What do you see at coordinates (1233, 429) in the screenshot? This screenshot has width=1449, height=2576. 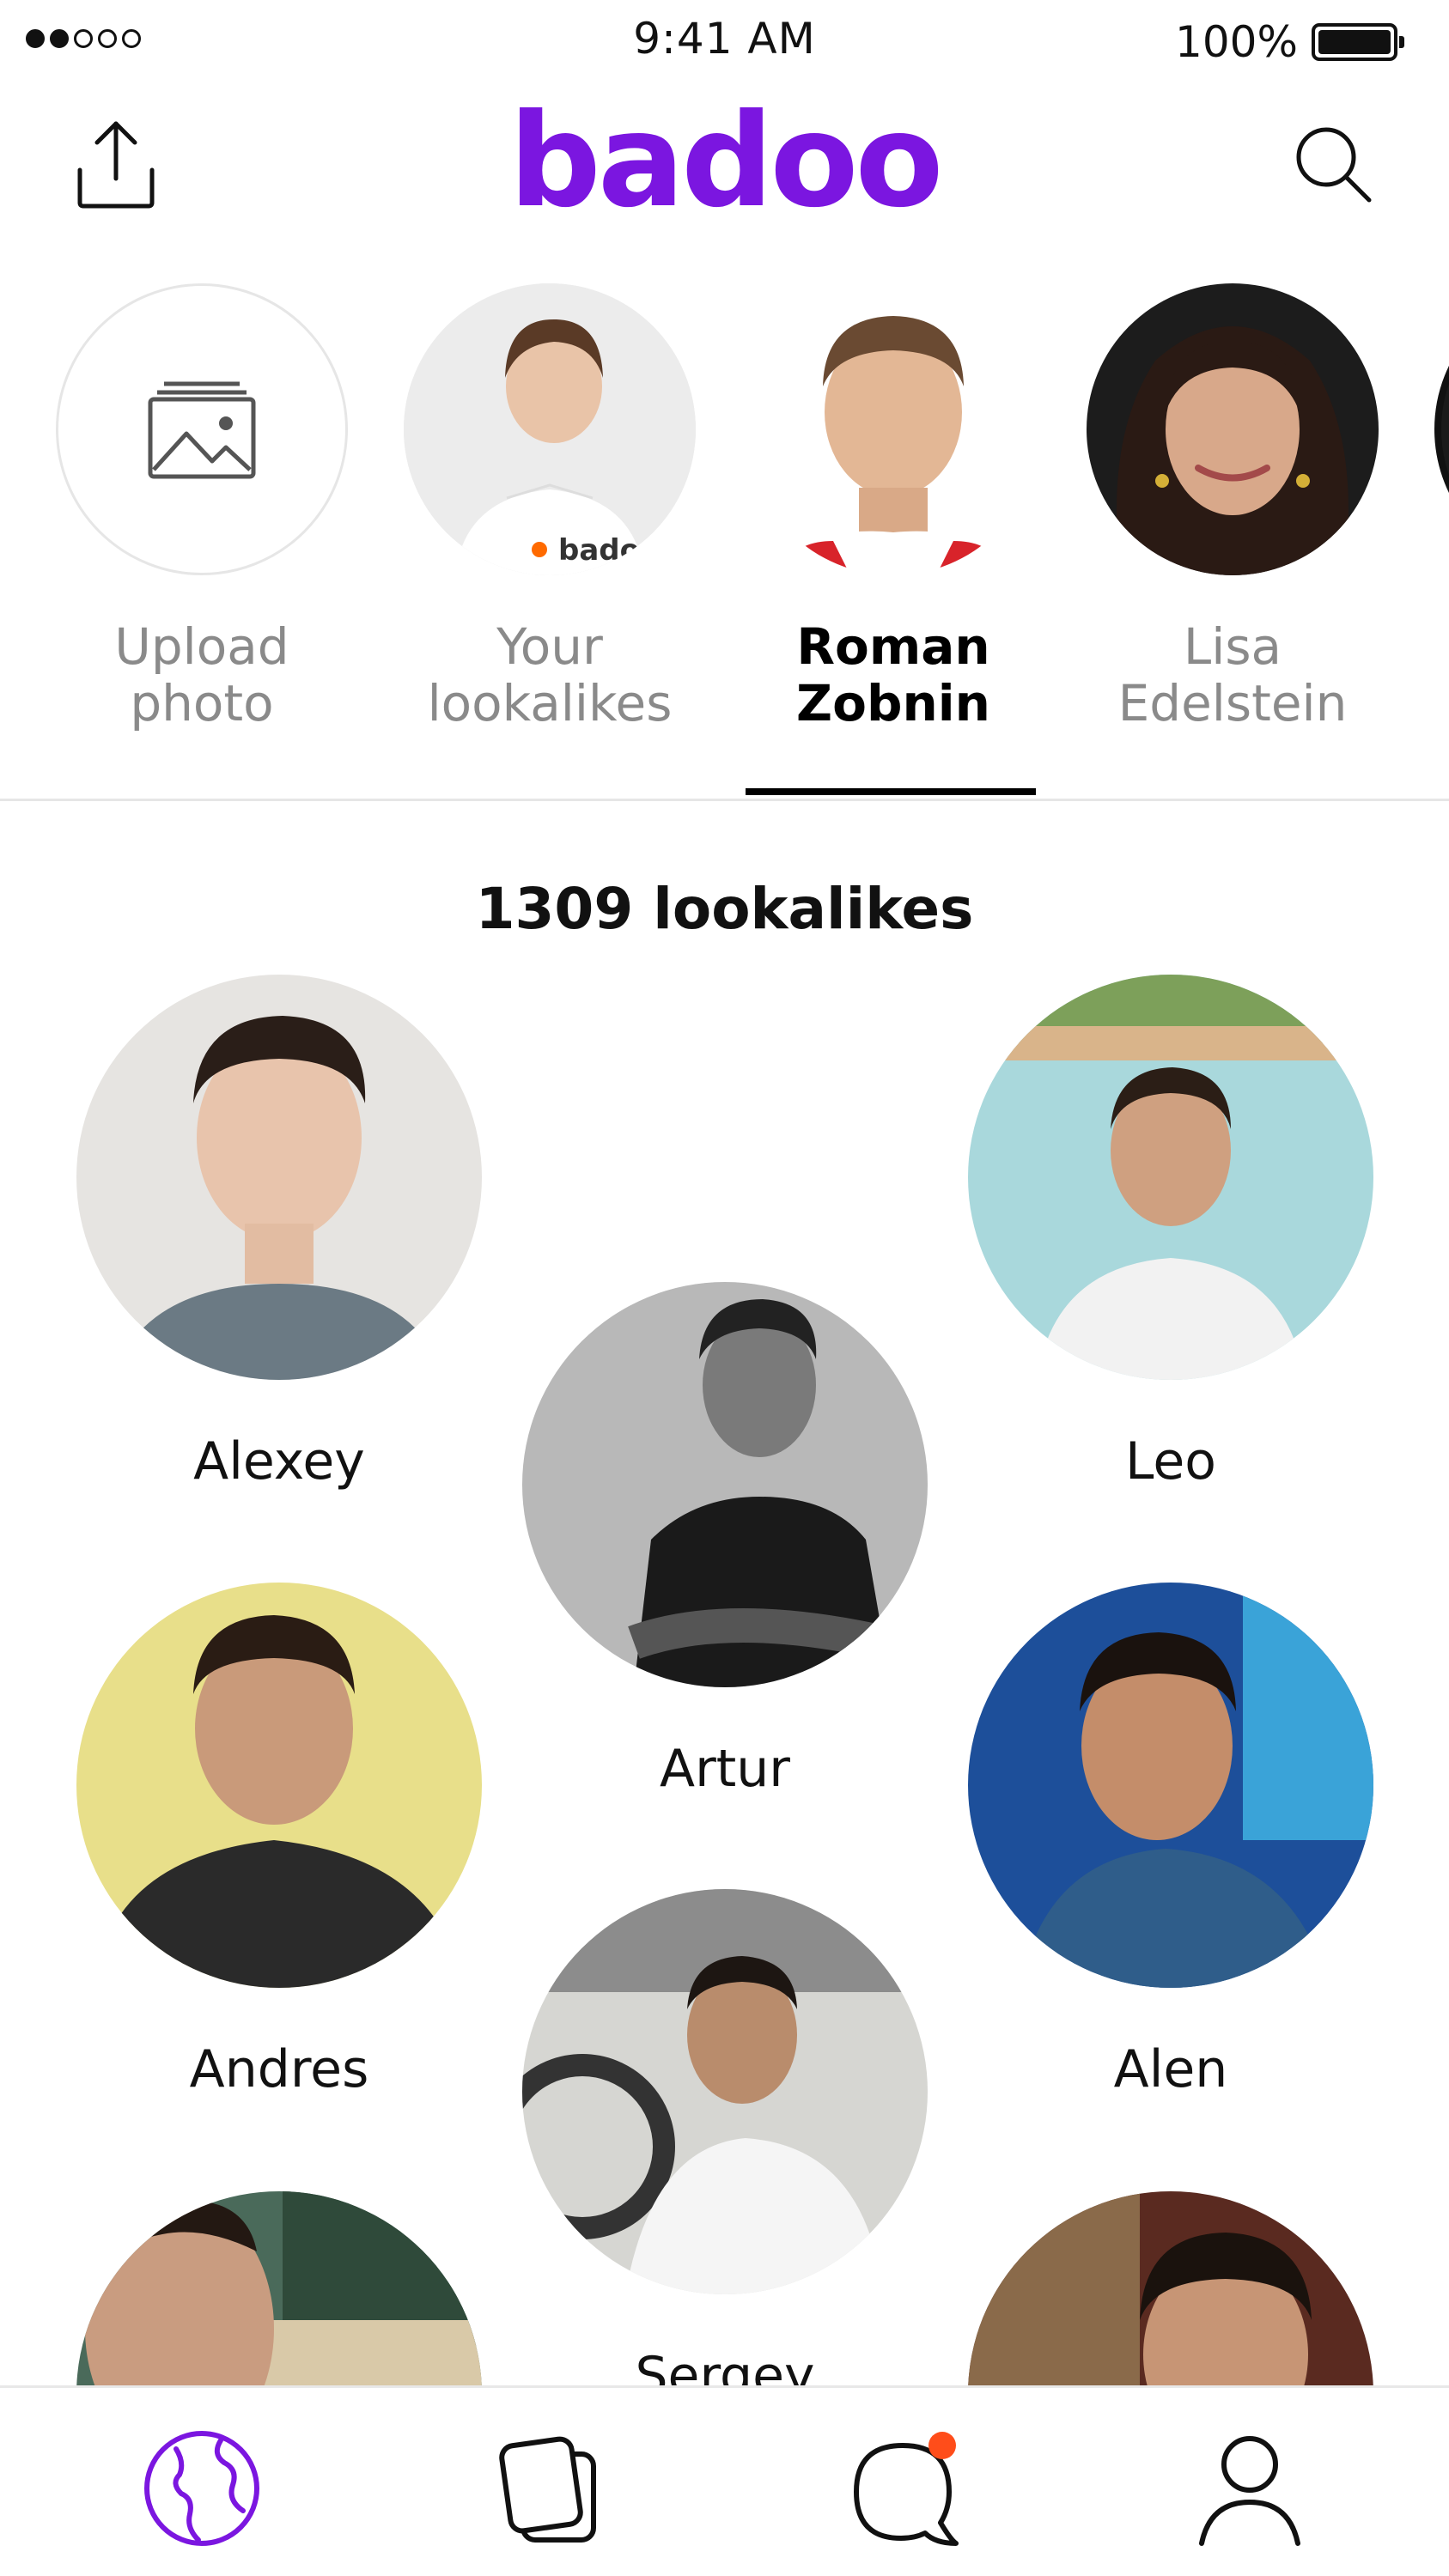 I see `lisa-edelstein-photo` at bounding box center [1233, 429].